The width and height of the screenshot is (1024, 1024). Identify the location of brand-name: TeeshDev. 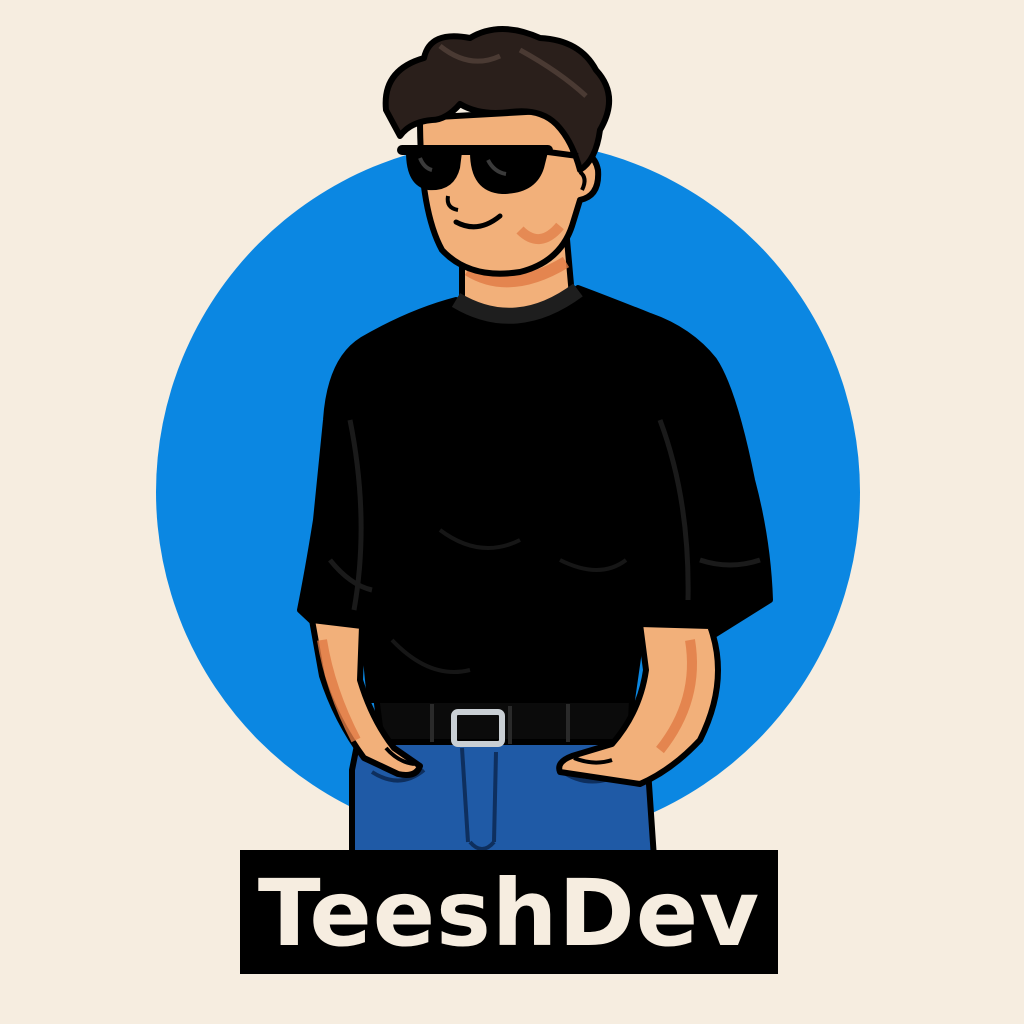
(509, 913).